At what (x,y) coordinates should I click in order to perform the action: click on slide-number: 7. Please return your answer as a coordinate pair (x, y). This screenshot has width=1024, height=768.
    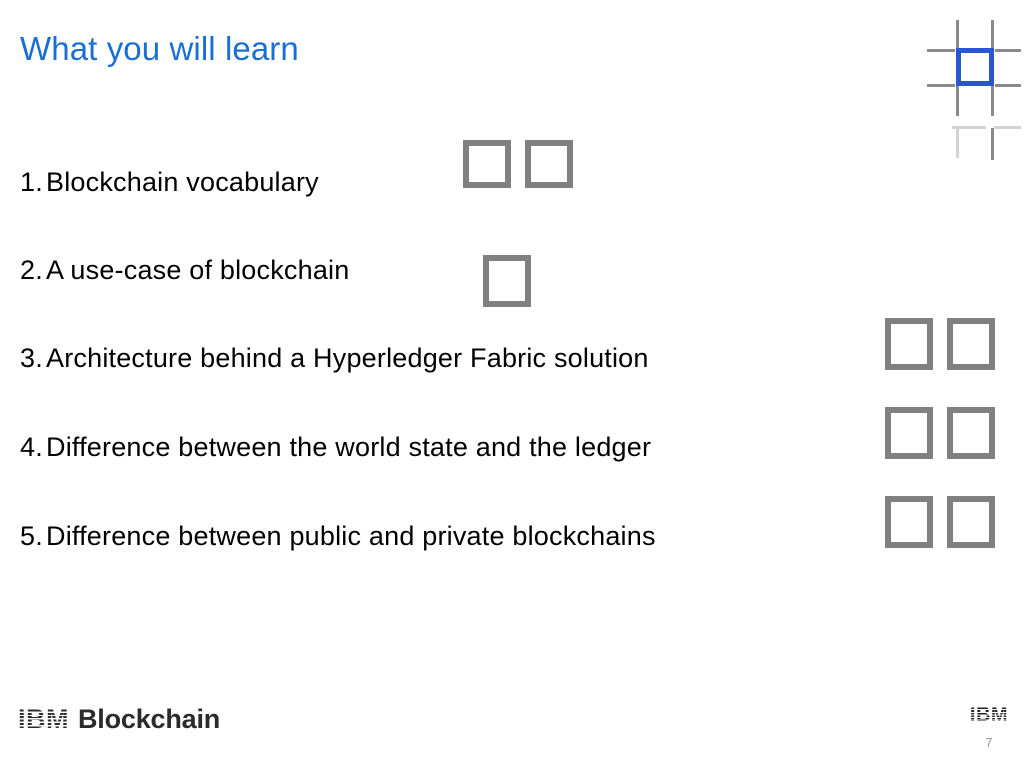
    Looking at the image, I should click on (989, 742).